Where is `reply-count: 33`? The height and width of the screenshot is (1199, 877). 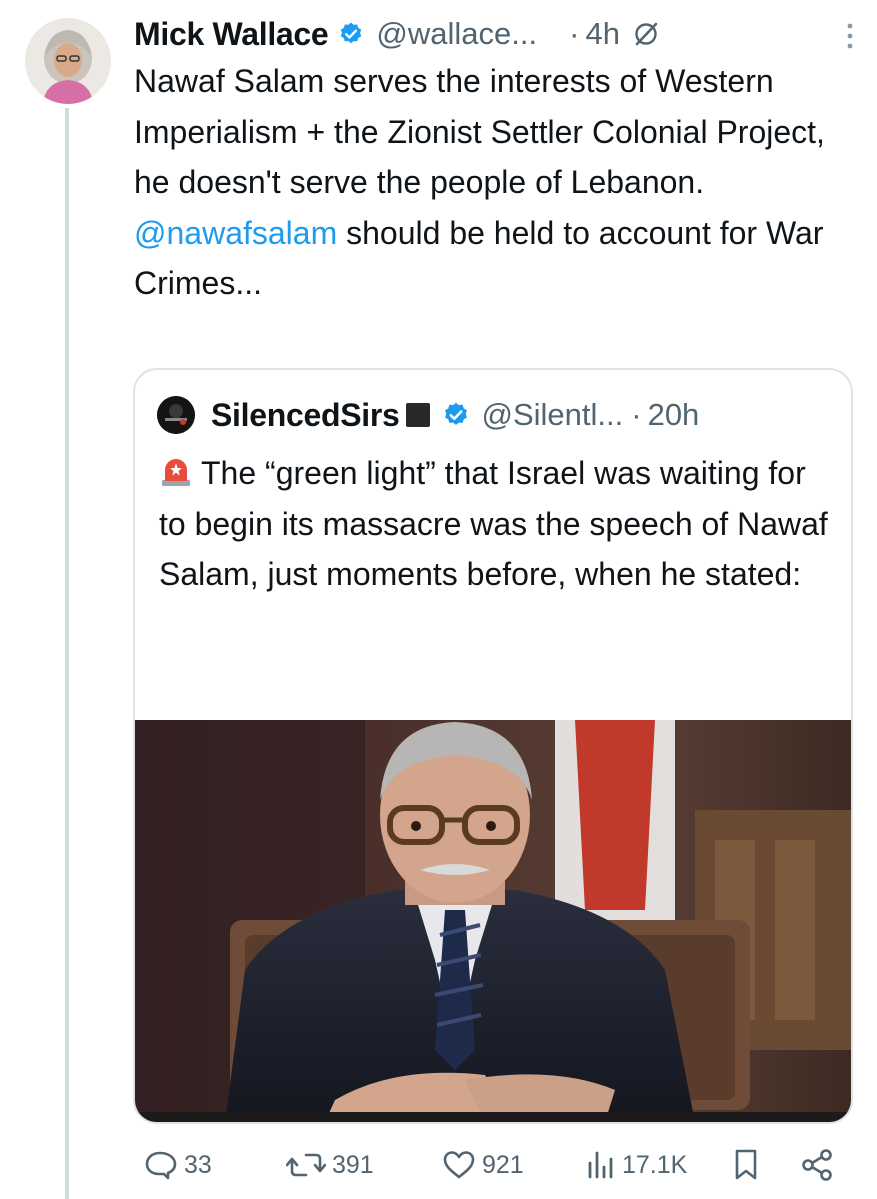
reply-count: 33 is located at coordinates (198, 1164).